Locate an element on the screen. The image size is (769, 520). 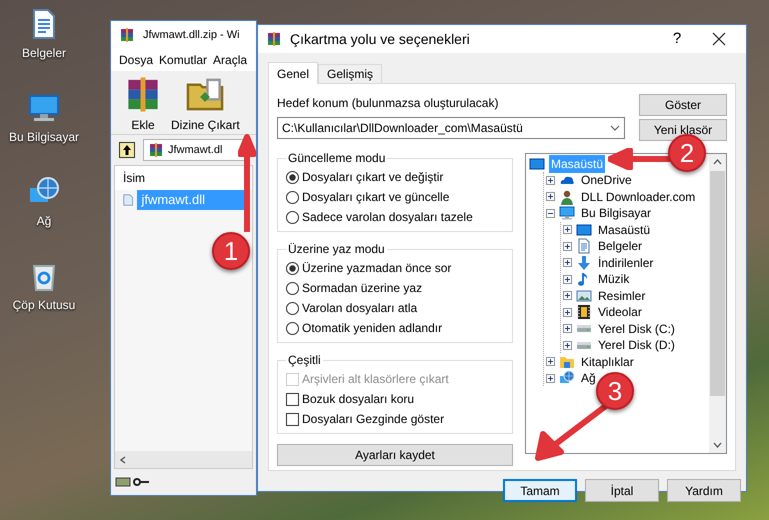
radio-label: Varolan dosyaları atla is located at coordinates (360, 308).